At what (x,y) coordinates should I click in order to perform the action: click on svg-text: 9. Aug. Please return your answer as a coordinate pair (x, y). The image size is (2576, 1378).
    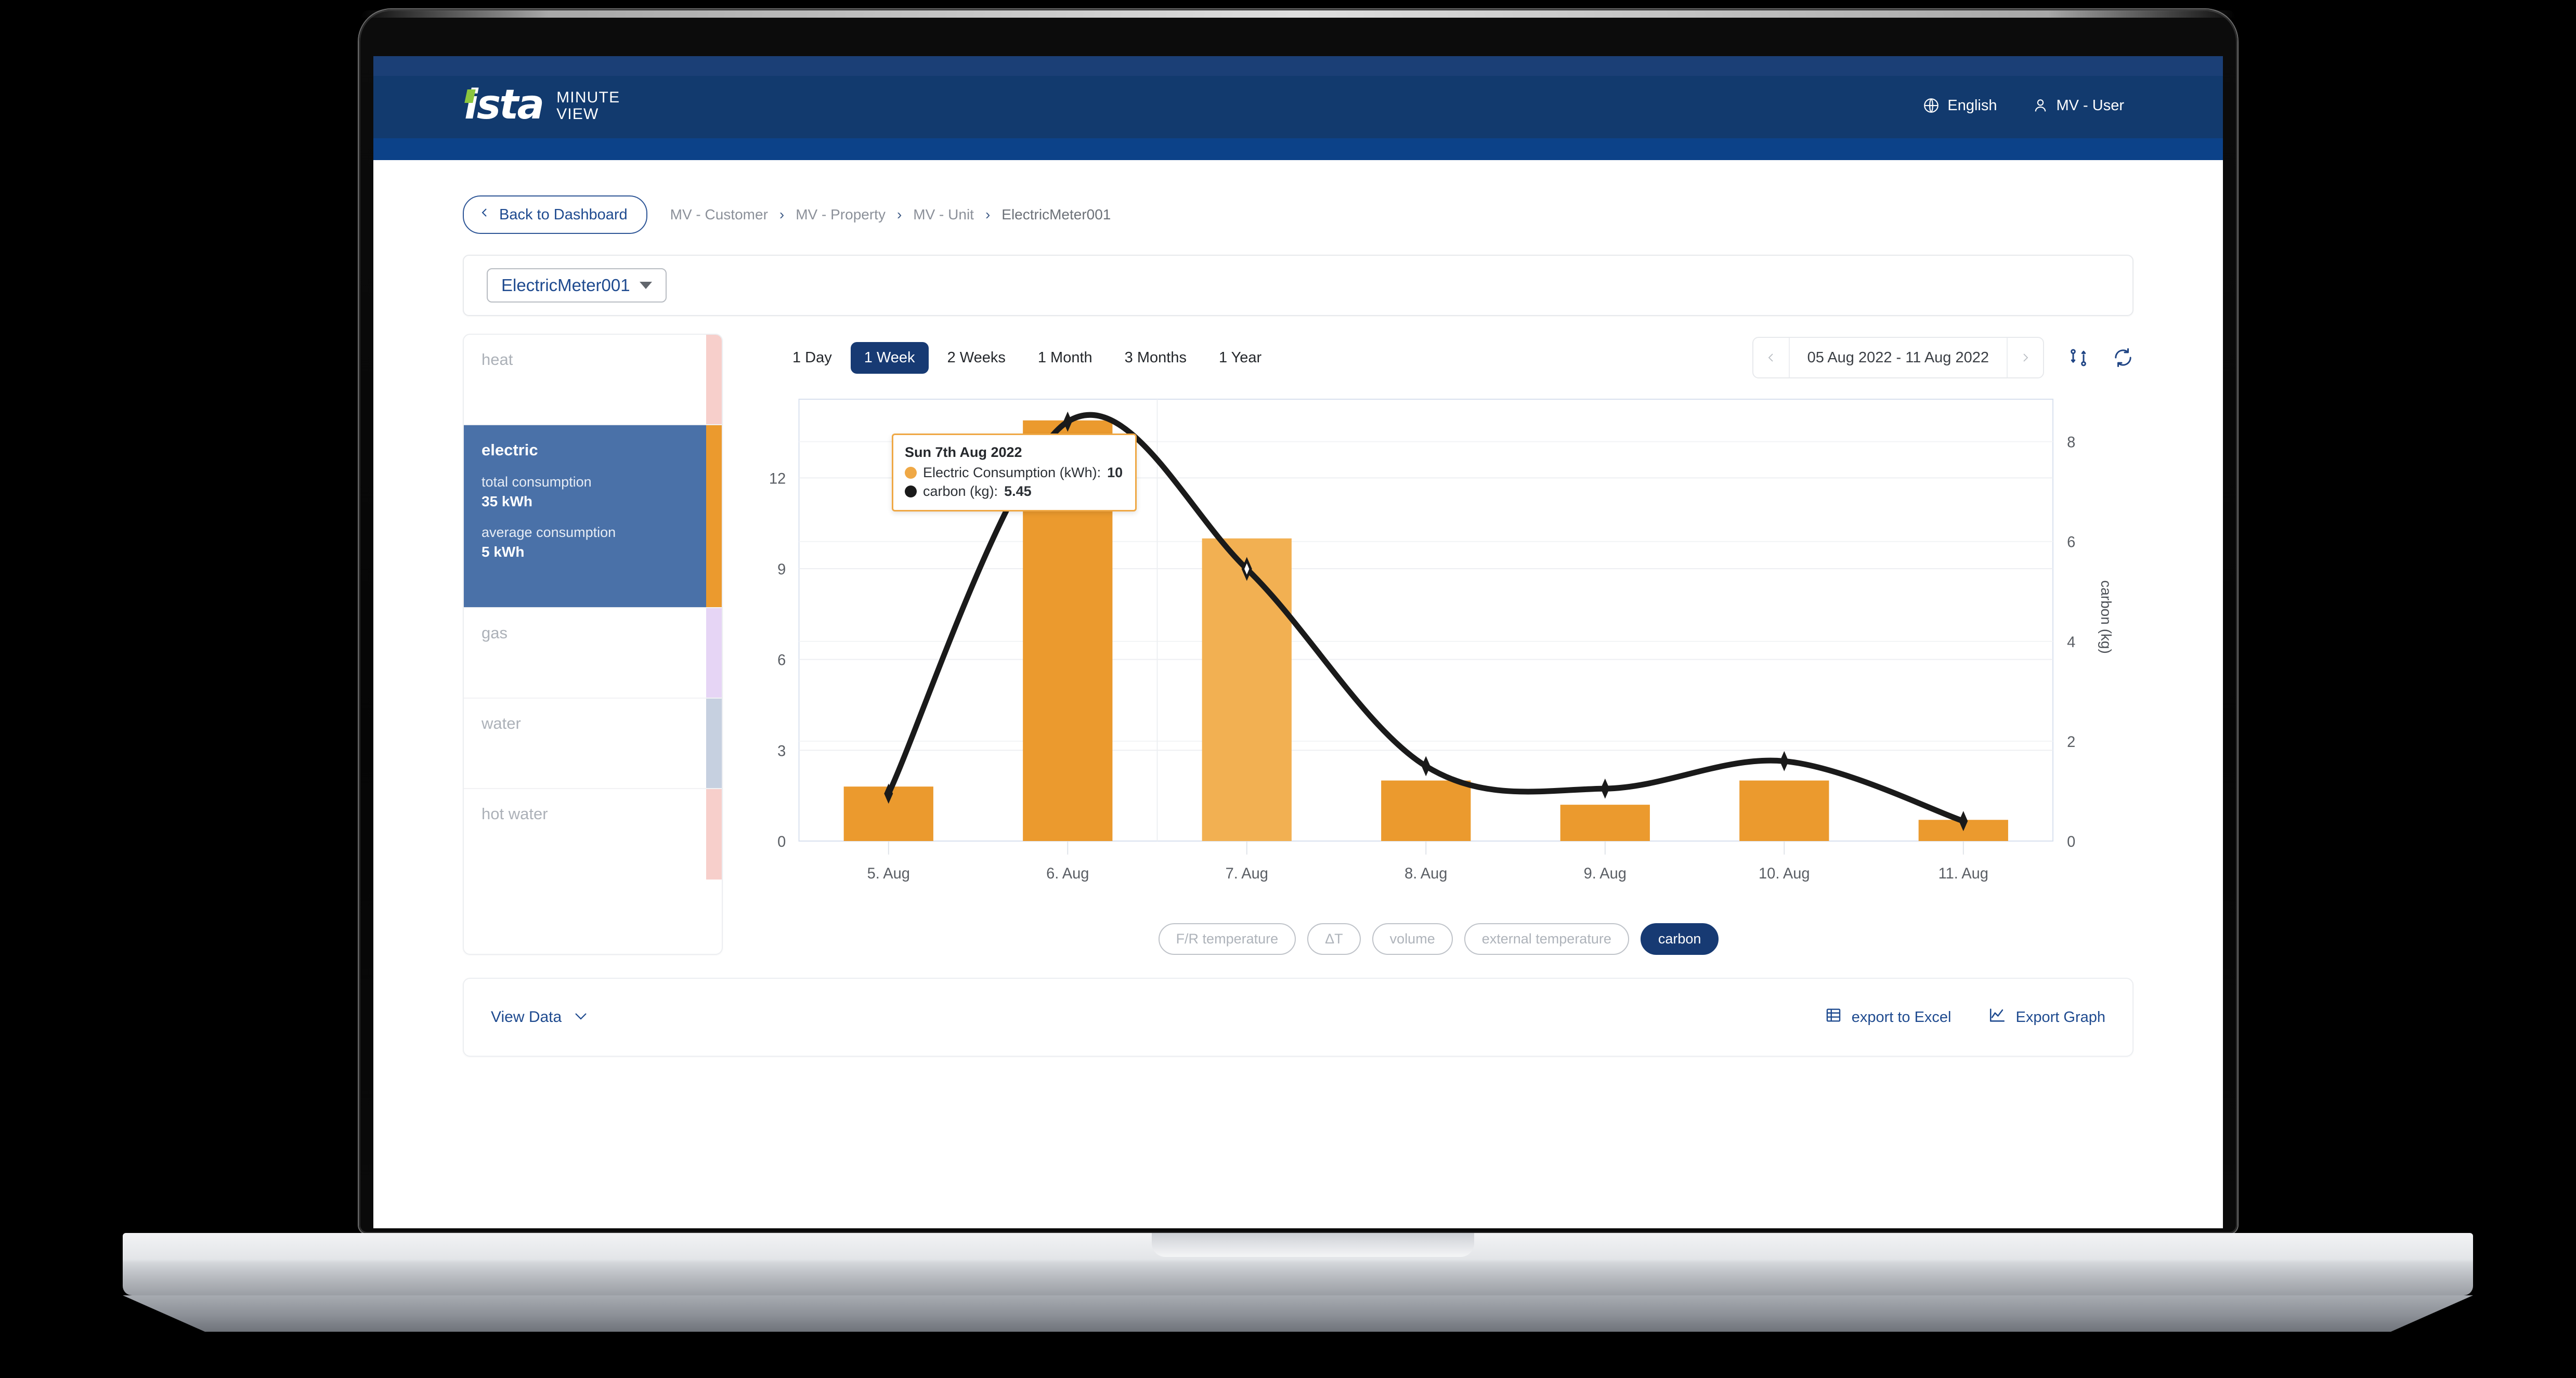
    Looking at the image, I should click on (1605, 874).